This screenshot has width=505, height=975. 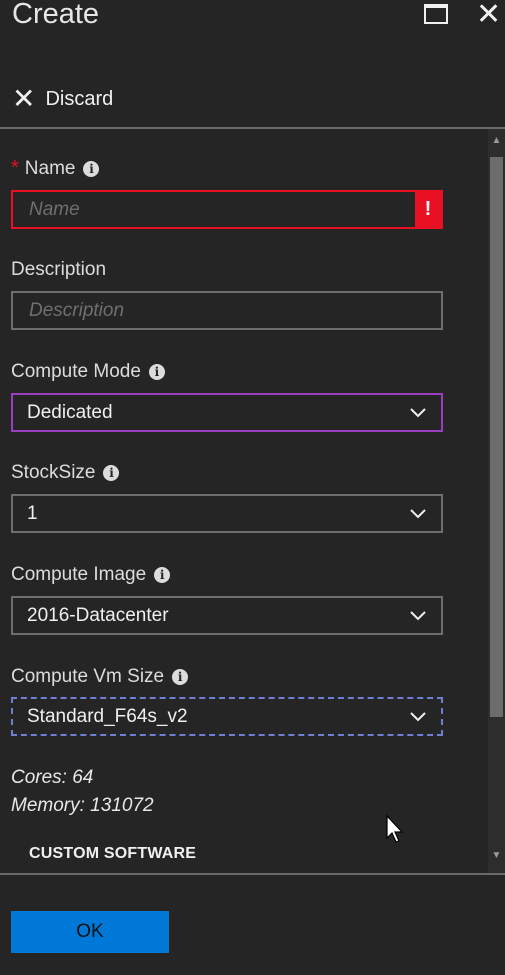 What do you see at coordinates (79, 574) in the screenshot?
I see `compute-image-label: Compute Image` at bounding box center [79, 574].